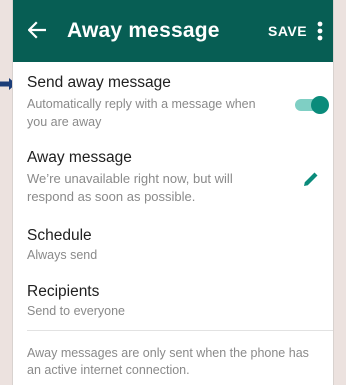 Image resolution: width=346 pixels, height=385 pixels. I want to click on arrow-left-icon, so click(37, 30).